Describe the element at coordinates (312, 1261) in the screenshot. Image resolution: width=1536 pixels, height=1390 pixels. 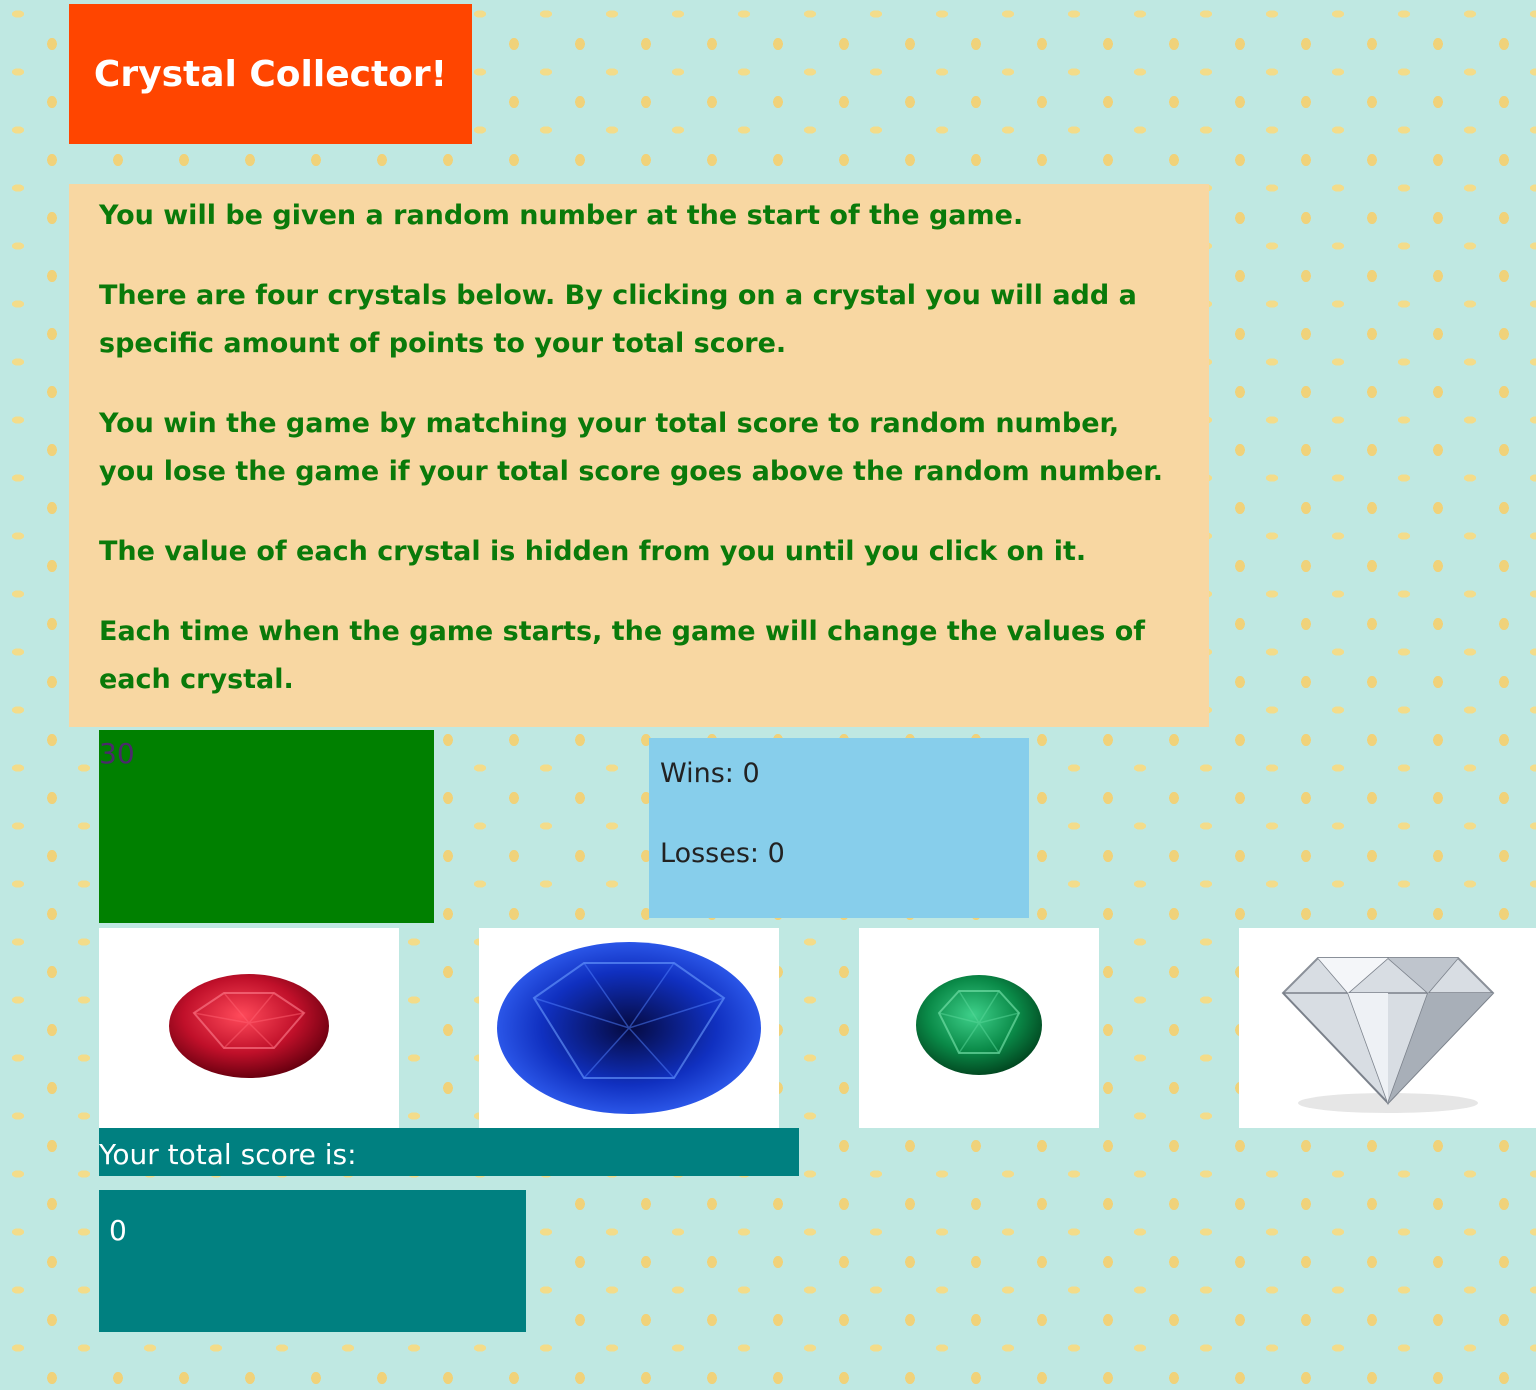
I see `total-score-box: 0` at that location.